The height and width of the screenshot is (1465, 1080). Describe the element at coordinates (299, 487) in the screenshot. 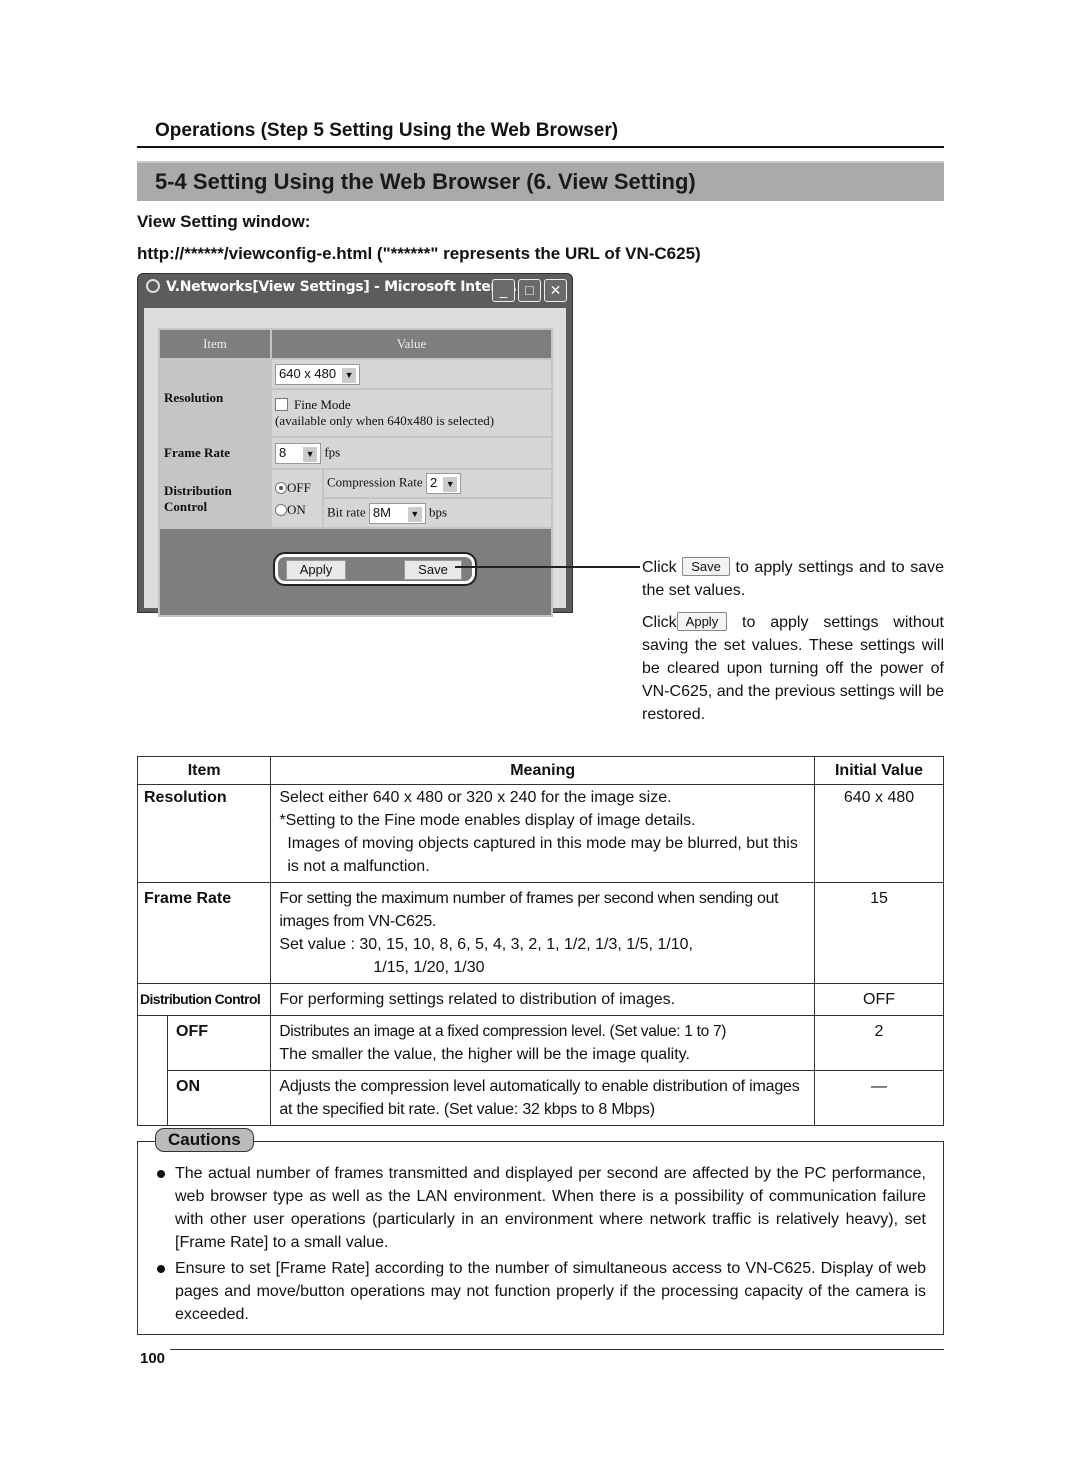

I see `off-radio-label: OFF` at that location.